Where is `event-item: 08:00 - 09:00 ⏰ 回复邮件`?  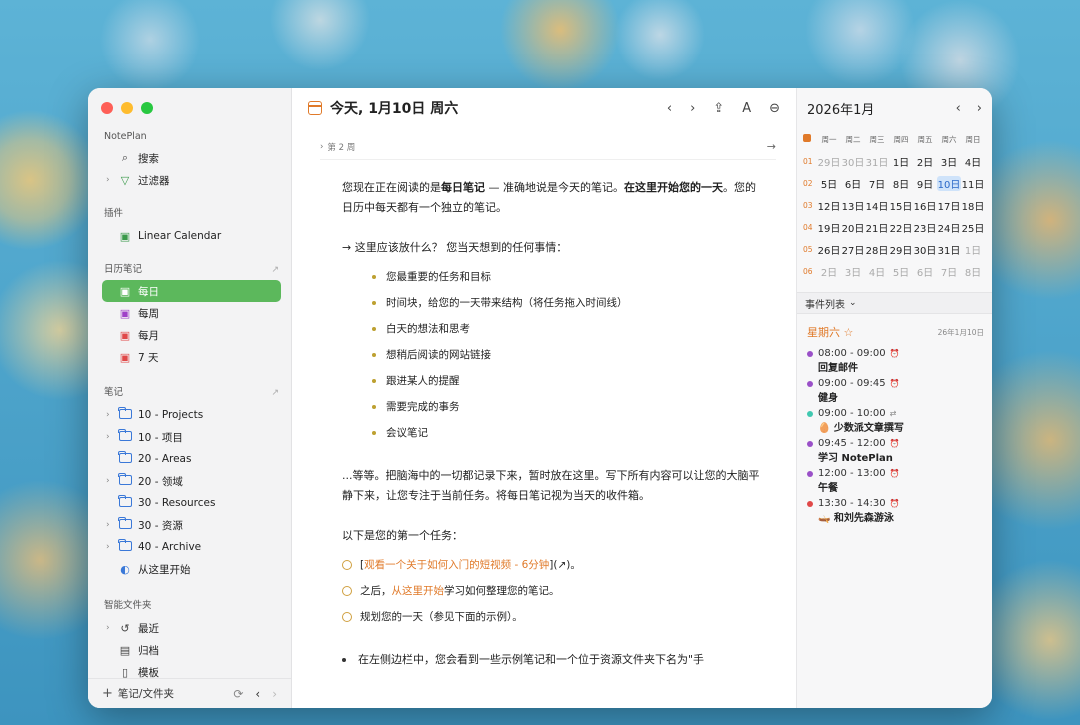 event-item: 08:00 - 09:00 ⏰ 回复邮件 is located at coordinates (894, 361).